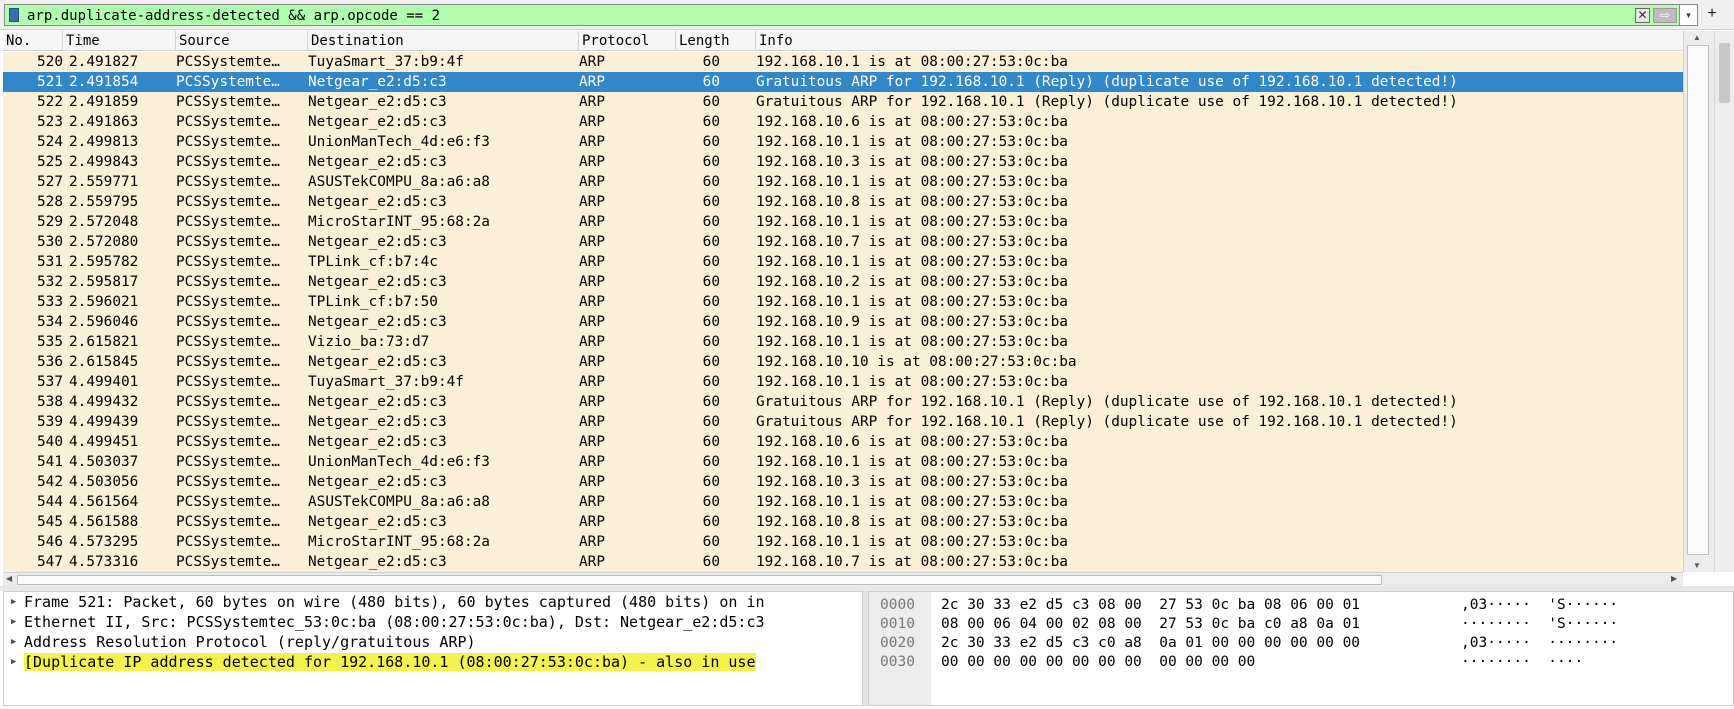 The height and width of the screenshot is (709, 1734). I want to click on packet-info: 192.168.10.8 is at 08:00:27:53:0c:ba, so click(912, 202).